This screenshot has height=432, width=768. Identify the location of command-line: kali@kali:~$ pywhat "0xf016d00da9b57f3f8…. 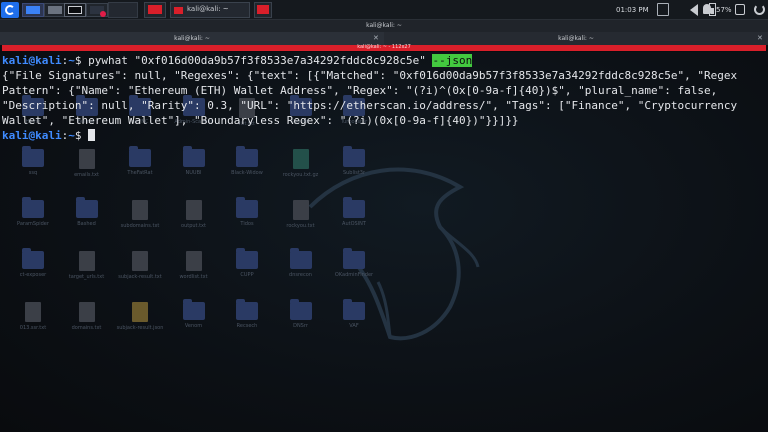
(237, 60).